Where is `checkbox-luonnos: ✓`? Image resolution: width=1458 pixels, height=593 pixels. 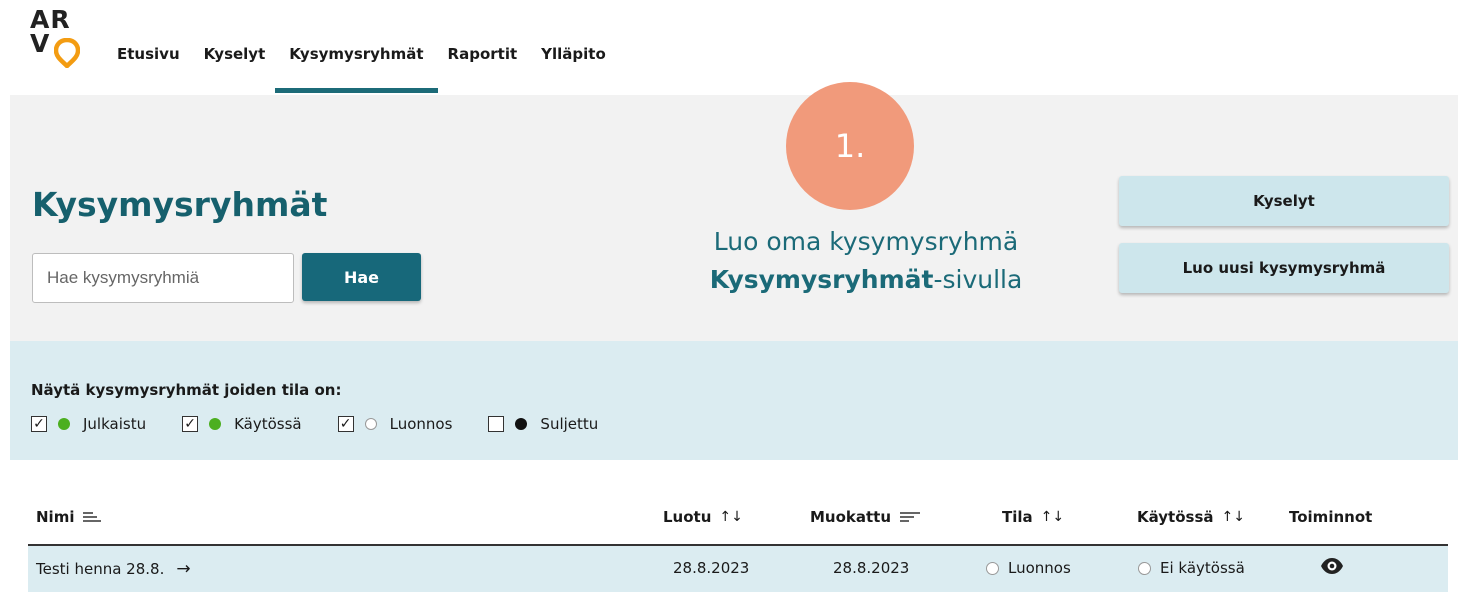 checkbox-luonnos: ✓ is located at coordinates (345, 424).